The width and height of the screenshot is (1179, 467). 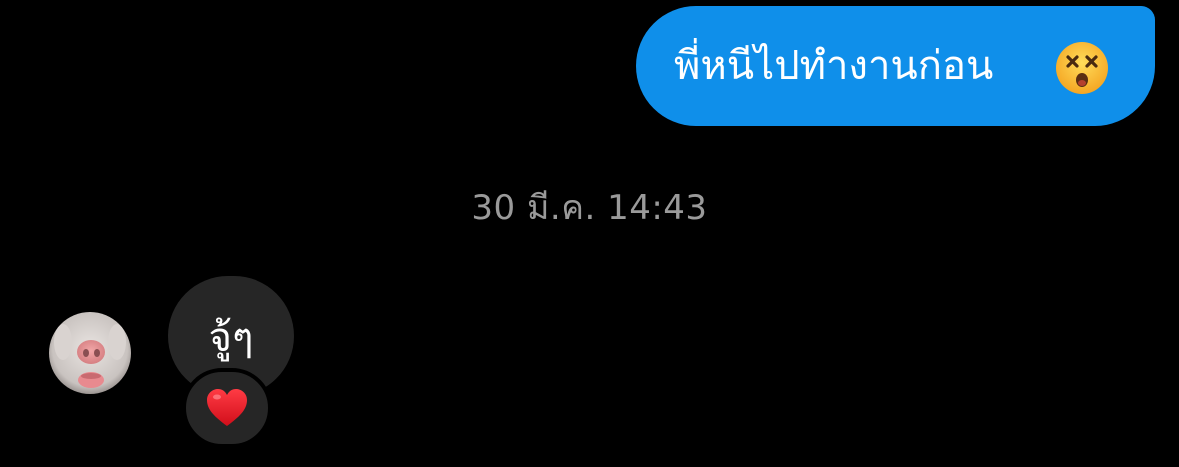 What do you see at coordinates (231, 338) in the screenshot?
I see `received-message-text: จู้ๆ` at bounding box center [231, 338].